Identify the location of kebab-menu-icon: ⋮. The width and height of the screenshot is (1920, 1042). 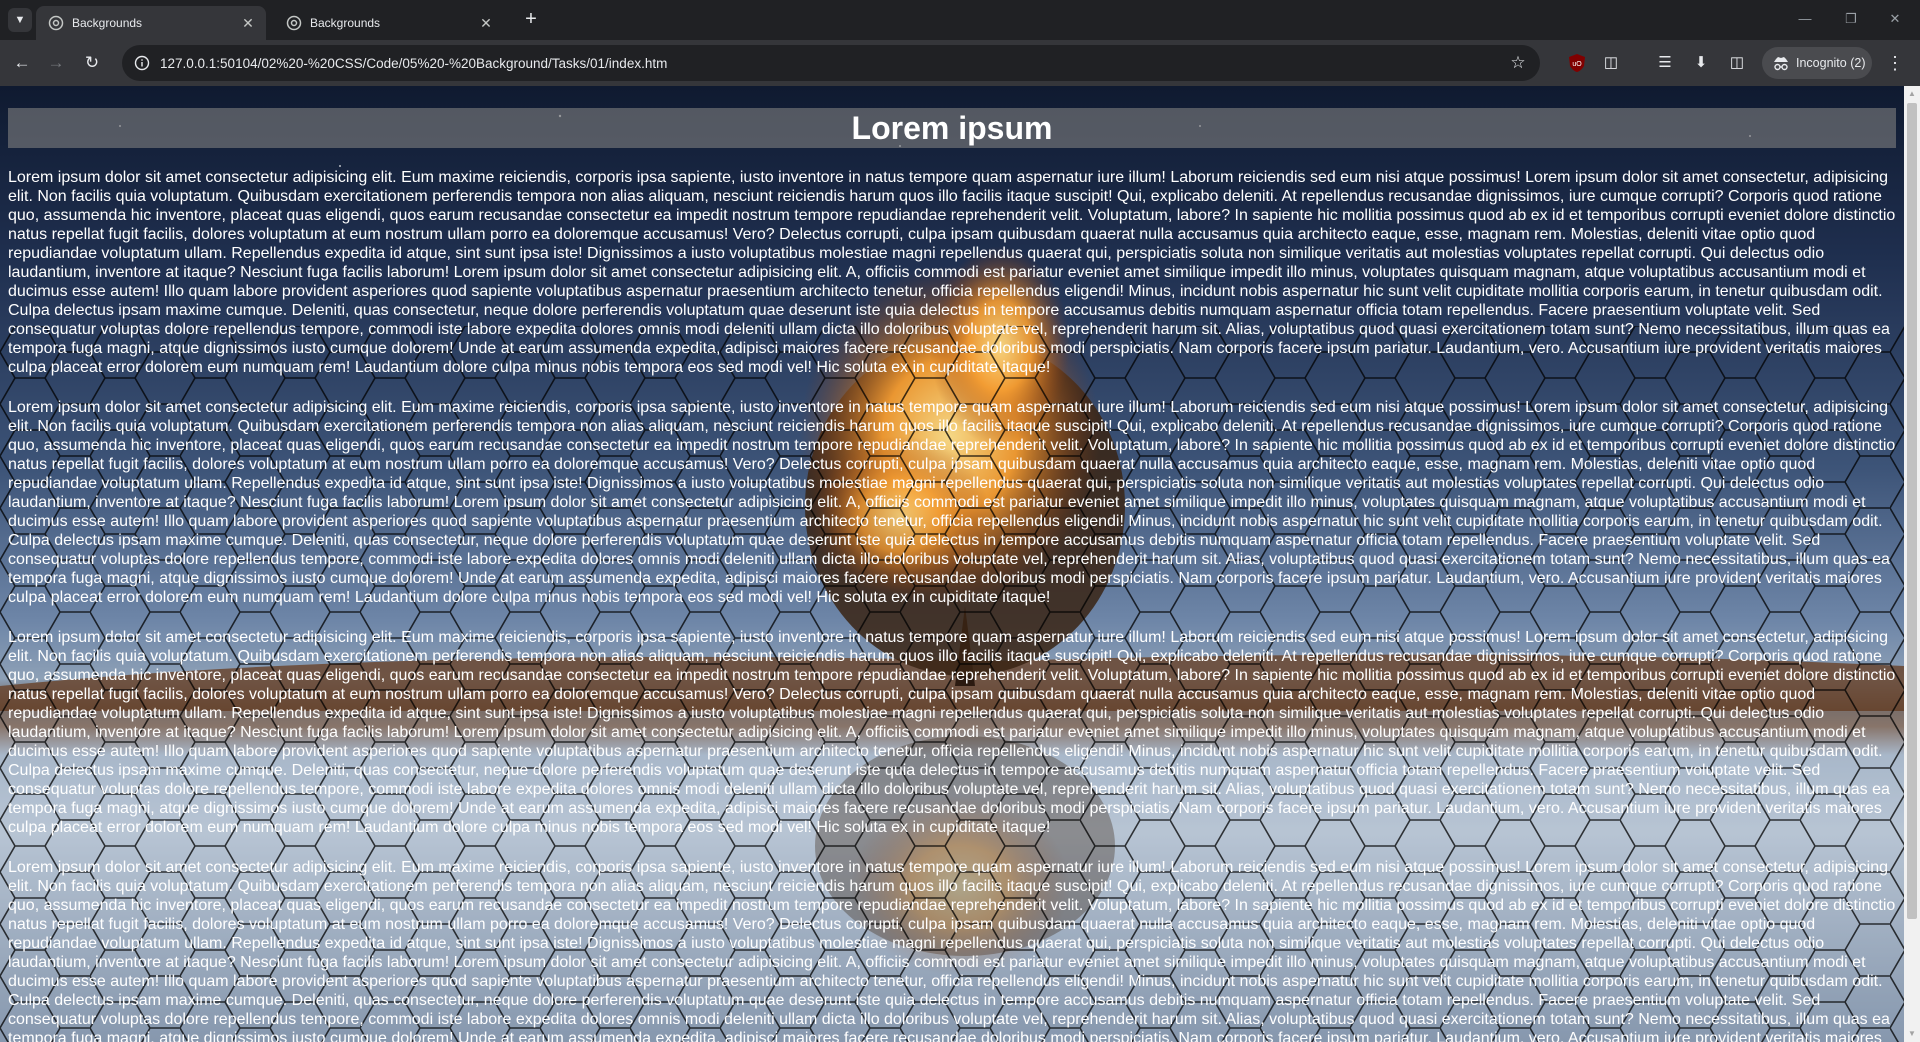
(1895, 63).